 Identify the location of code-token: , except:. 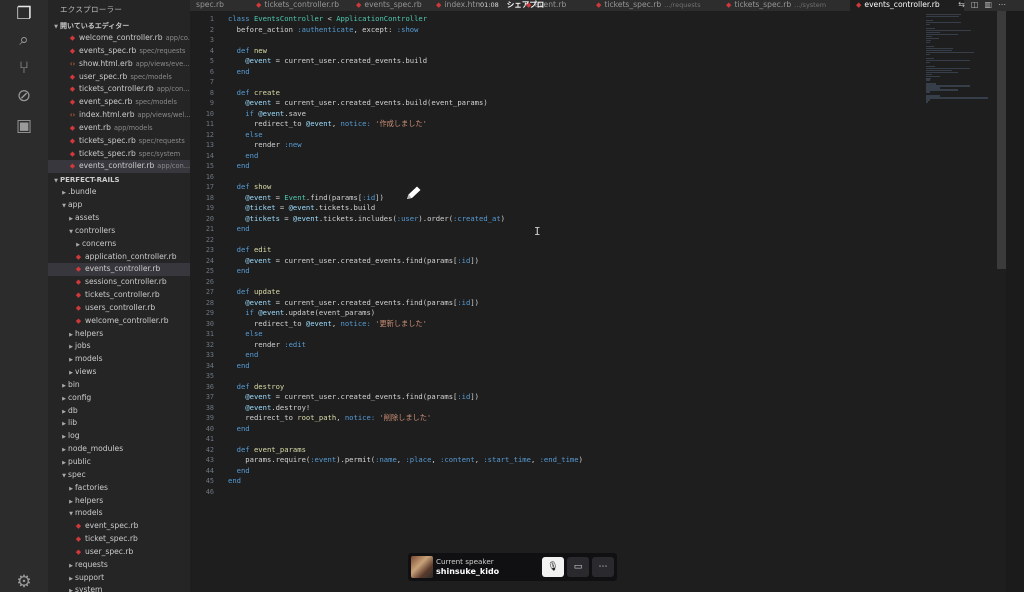
(375, 29).